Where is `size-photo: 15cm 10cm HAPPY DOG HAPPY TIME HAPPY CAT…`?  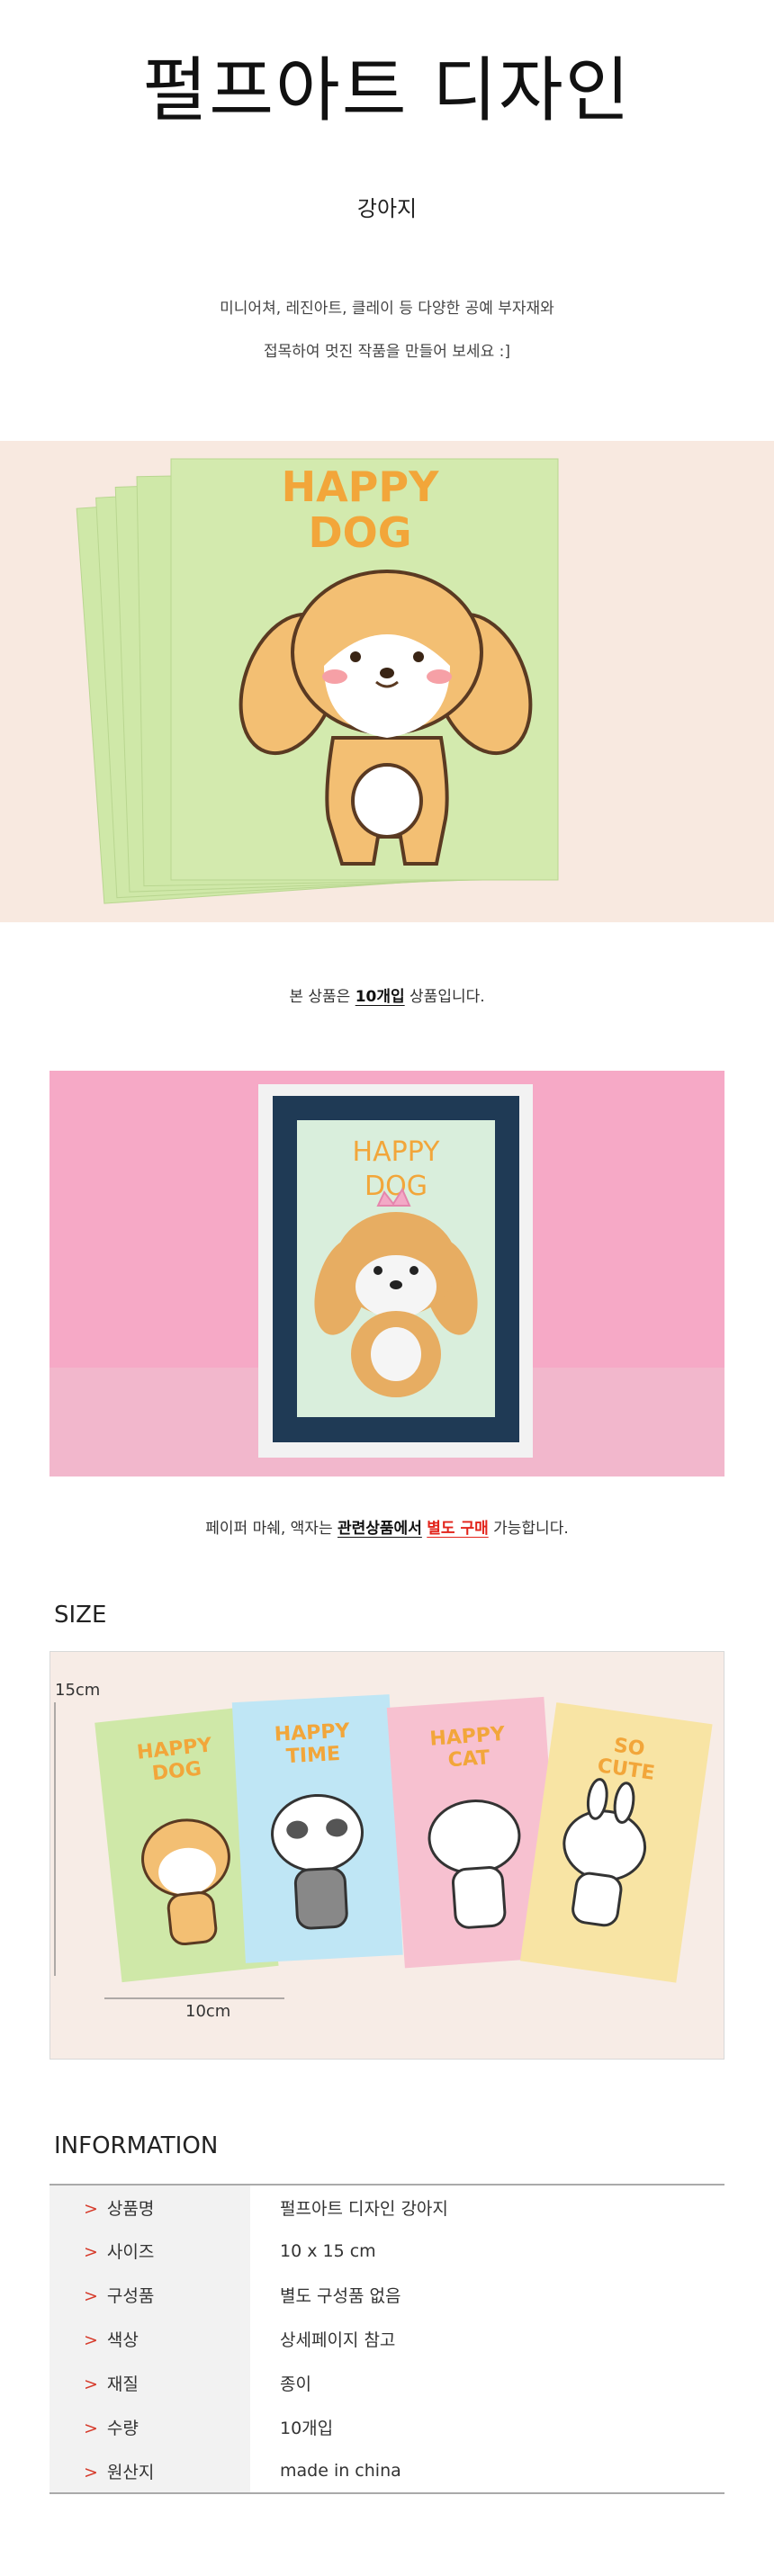
size-photo: 15cm 10cm HAPPY DOG HAPPY TIME HAPPY CAT… is located at coordinates (387, 1856).